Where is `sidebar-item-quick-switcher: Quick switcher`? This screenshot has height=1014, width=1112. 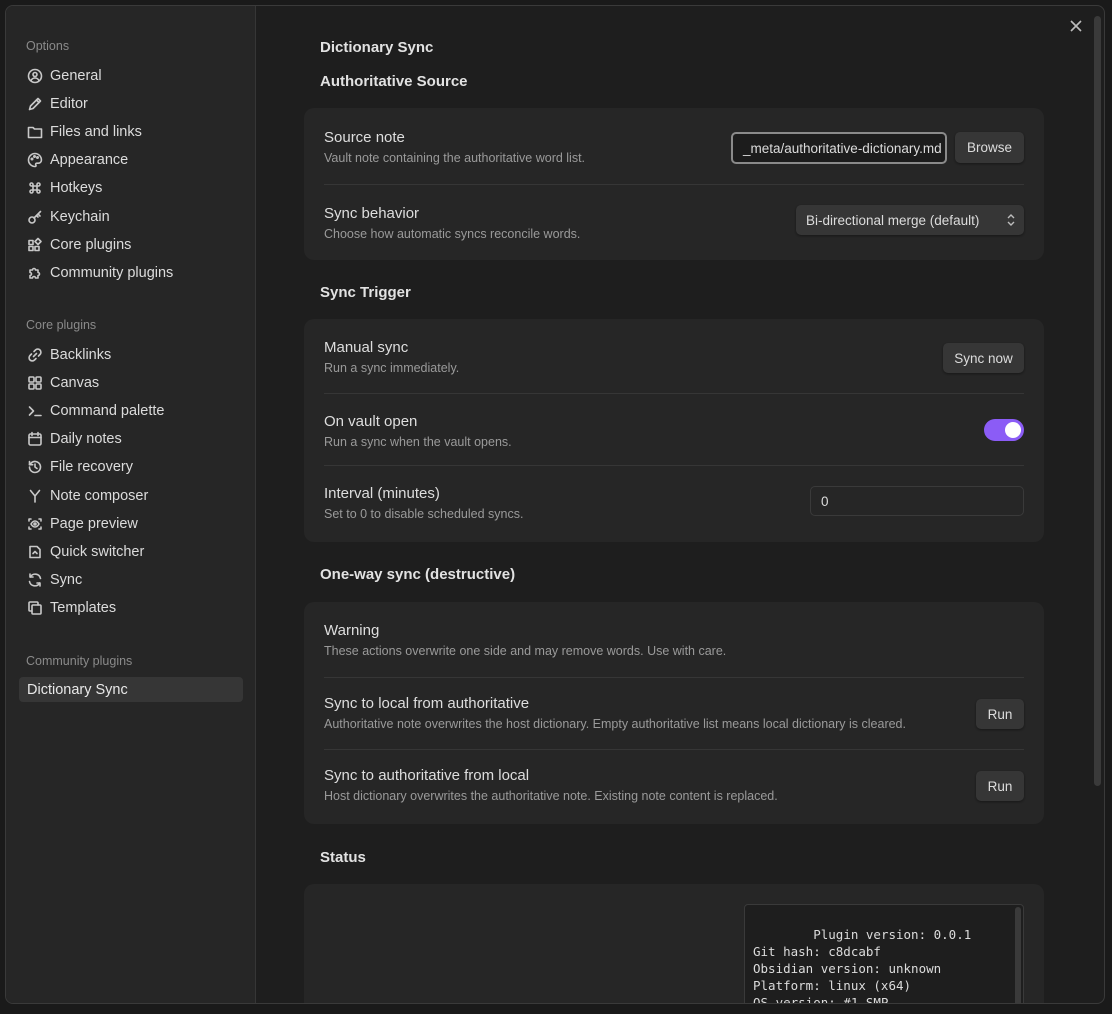 sidebar-item-quick-switcher: Quick switcher is located at coordinates (131, 551).